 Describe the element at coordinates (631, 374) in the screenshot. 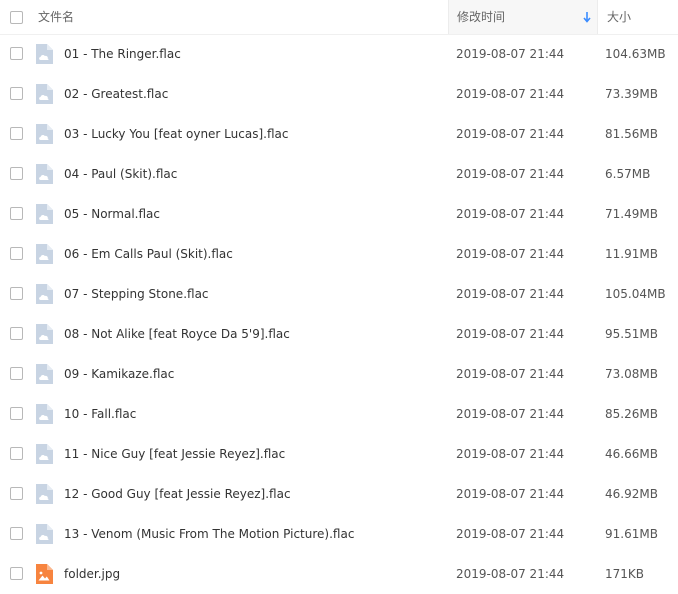

I see `file-size: 73.08MB` at that location.